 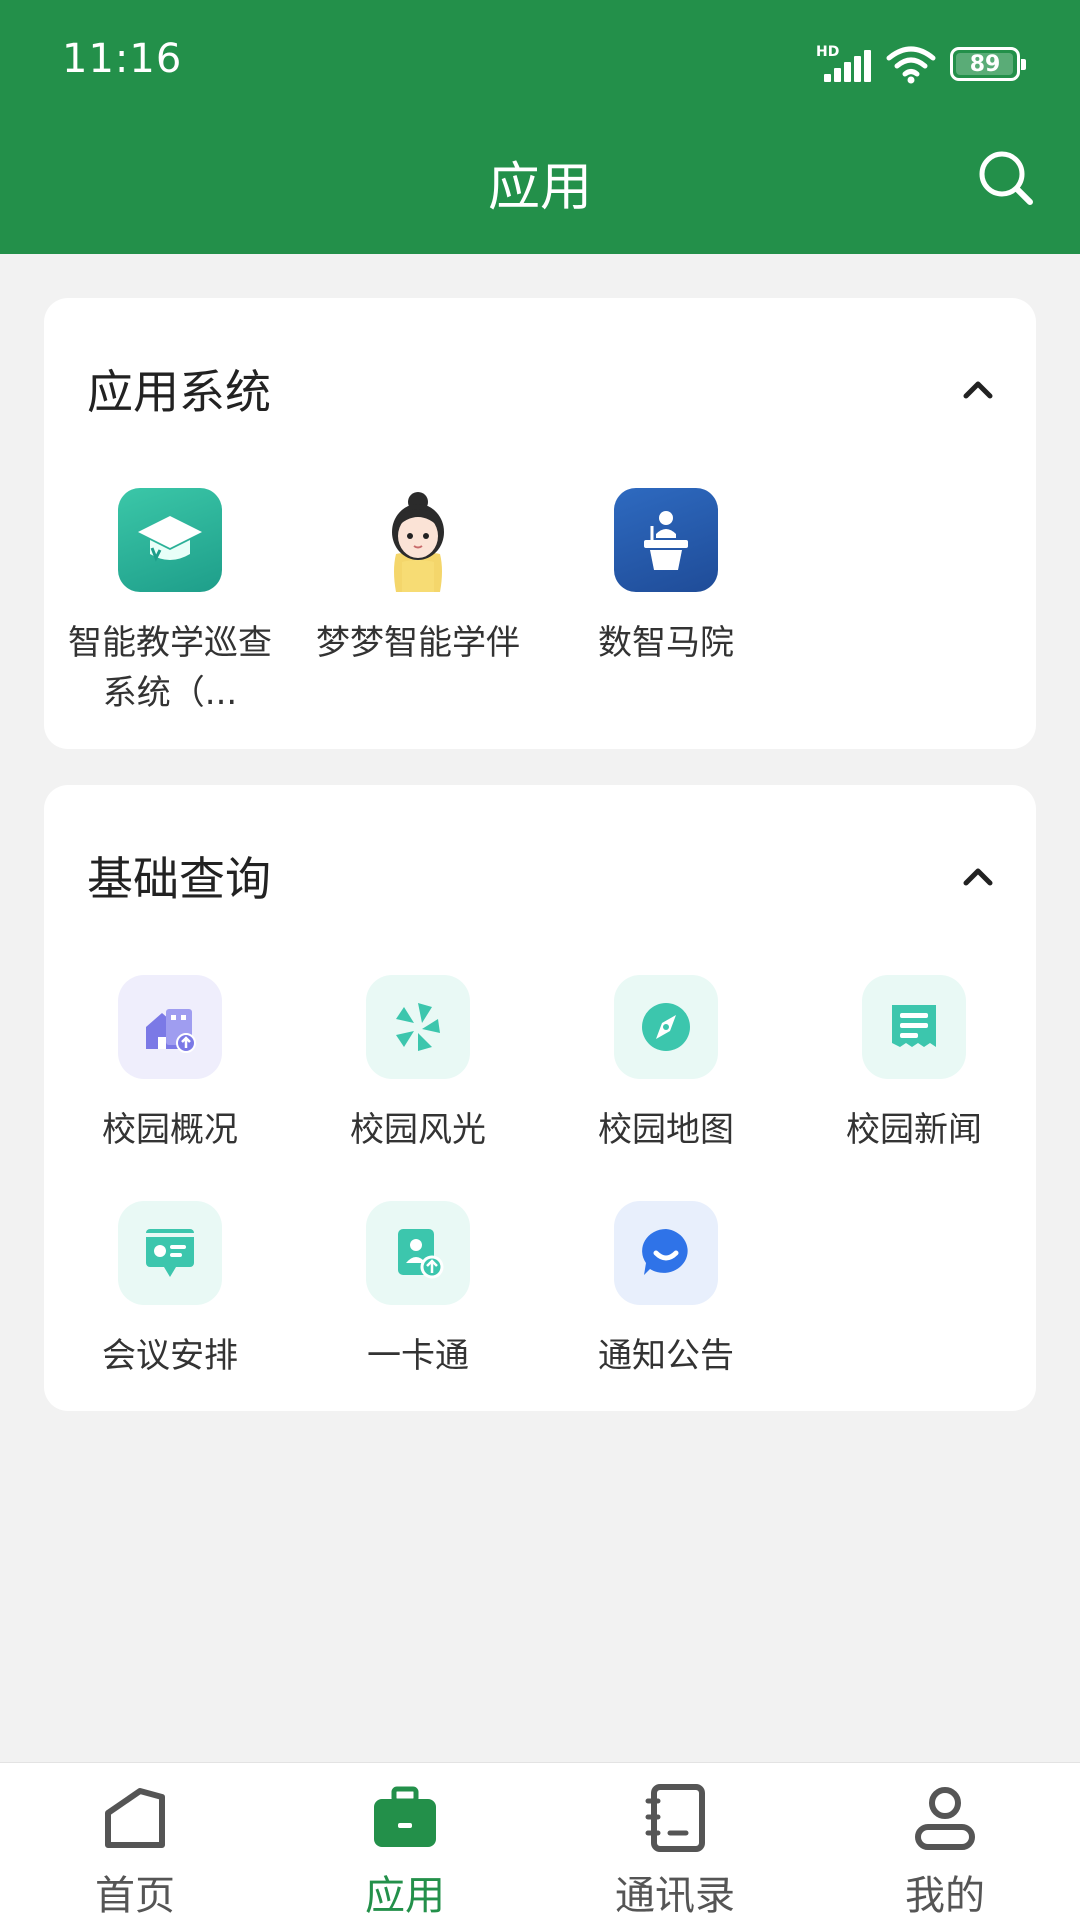 I want to click on newspaper-icon, so click(x=914, y=1027).